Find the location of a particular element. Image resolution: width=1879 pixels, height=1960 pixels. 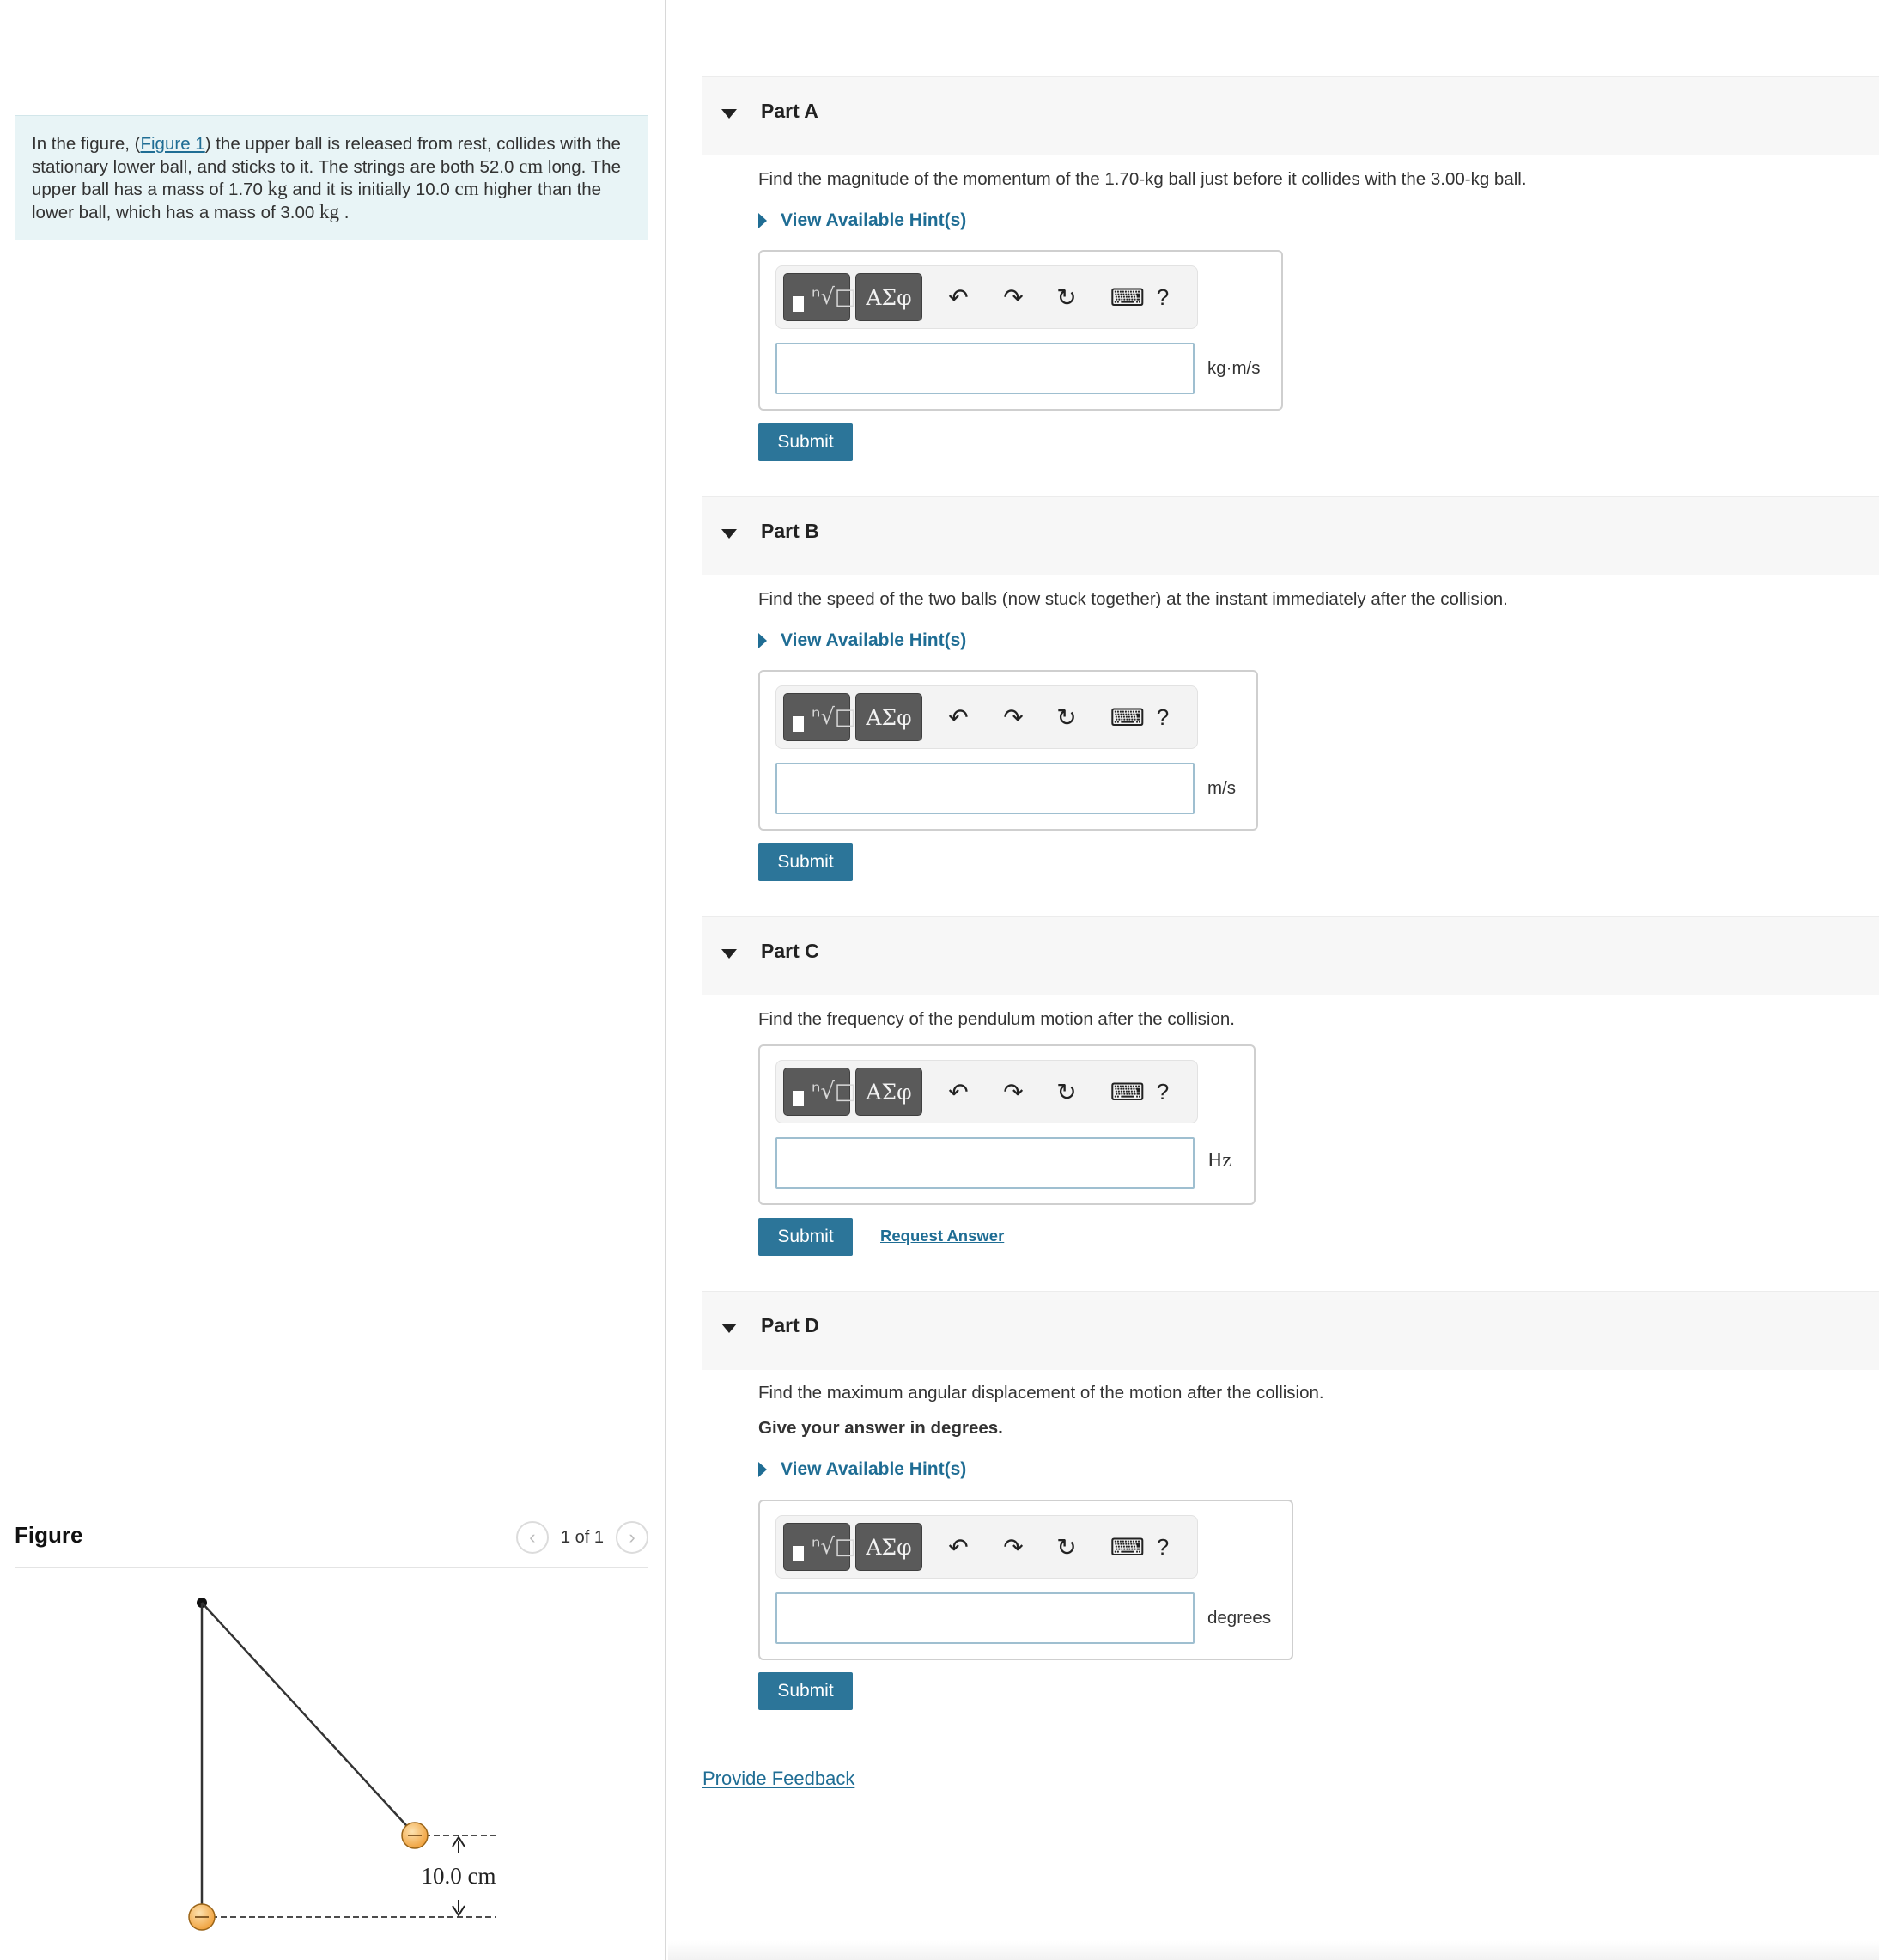

upper-string is located at coordinates (308, 1719).